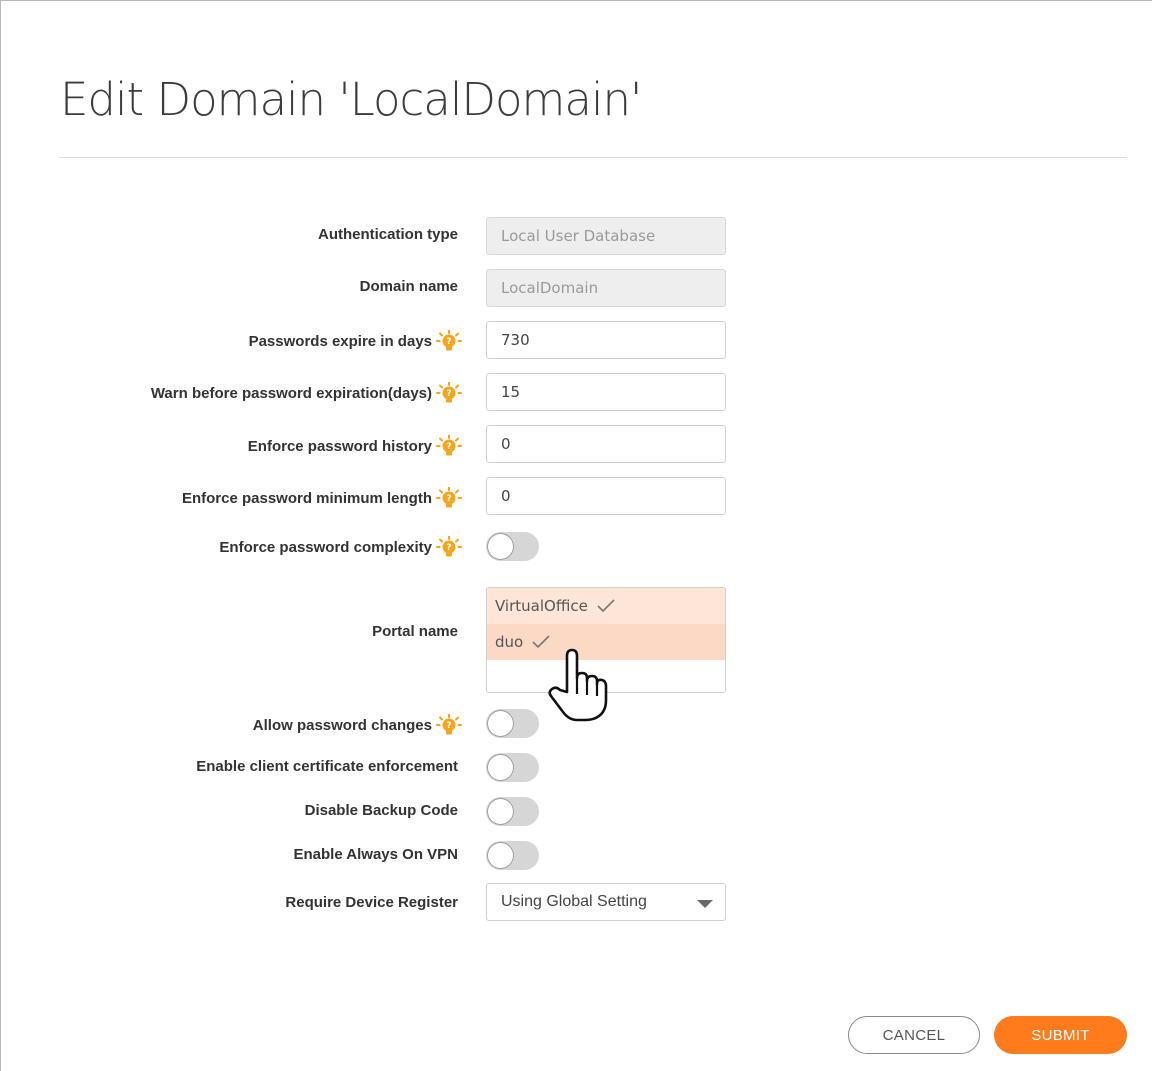  I want to click on domain-name-label: Domain name, so click(408, 286).